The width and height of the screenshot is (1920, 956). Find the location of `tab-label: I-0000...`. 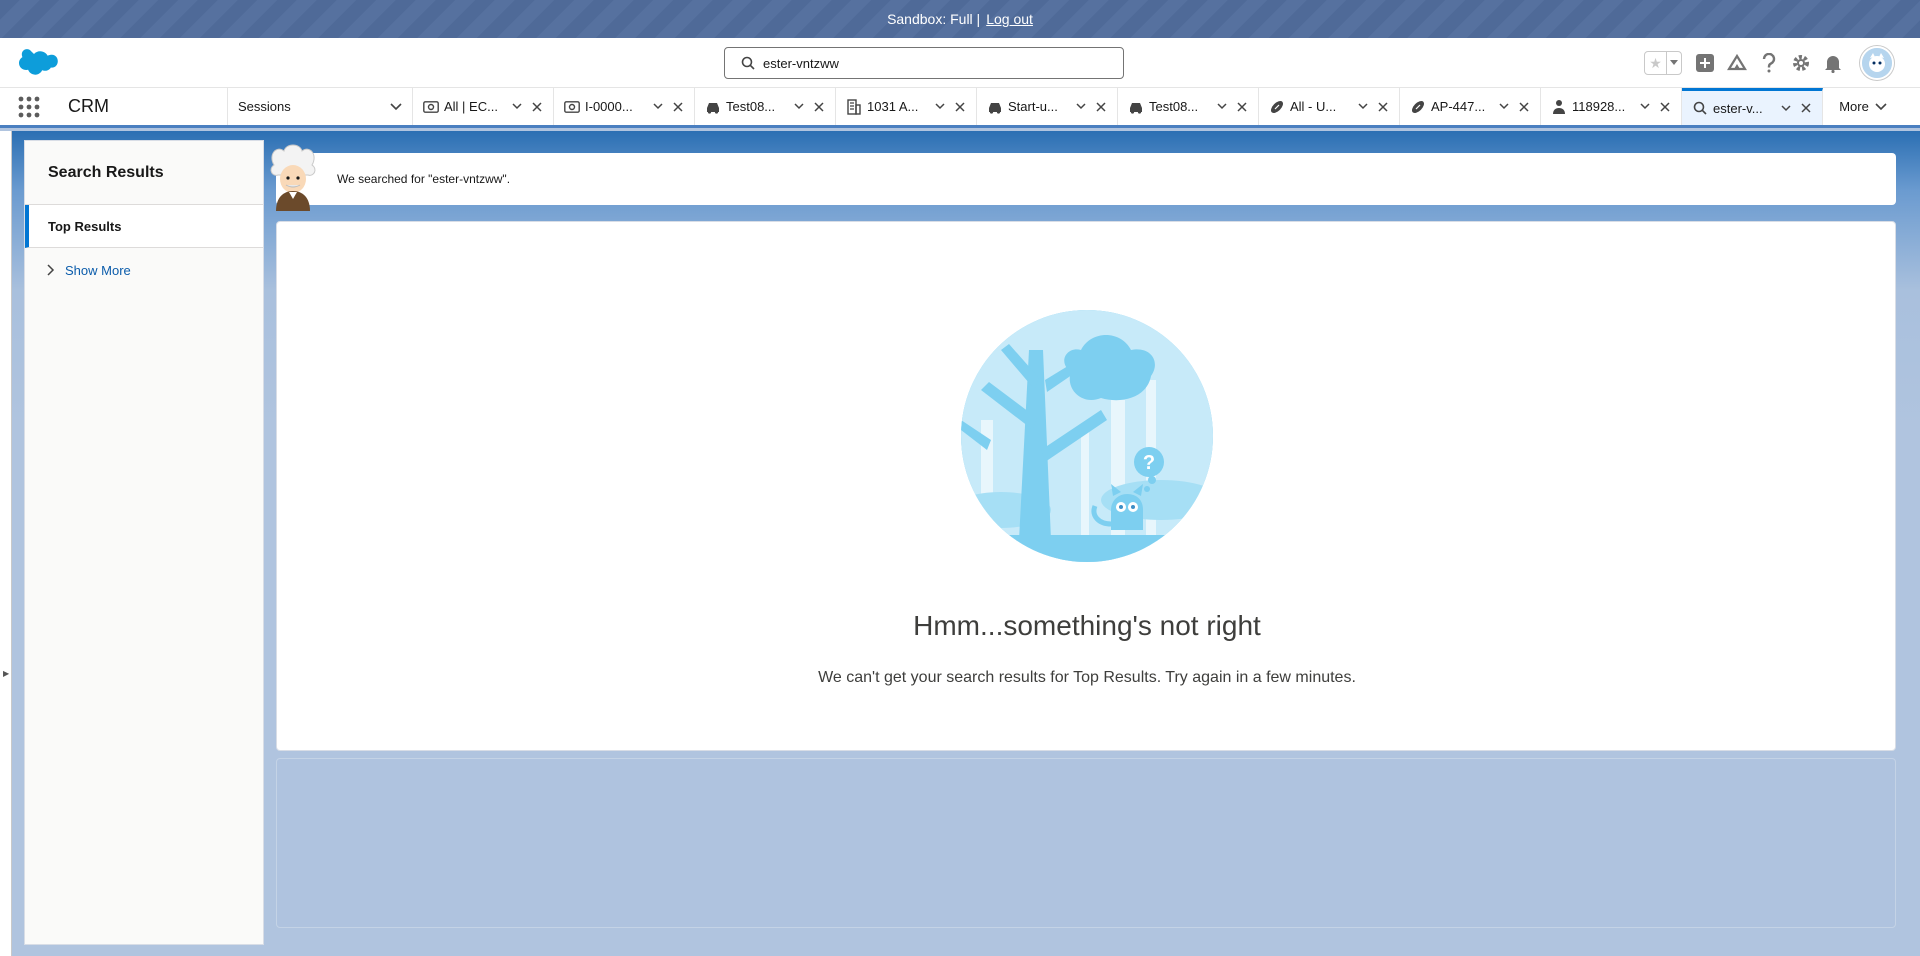

tab-label: I-0000... is located at coordinates (609, 106).